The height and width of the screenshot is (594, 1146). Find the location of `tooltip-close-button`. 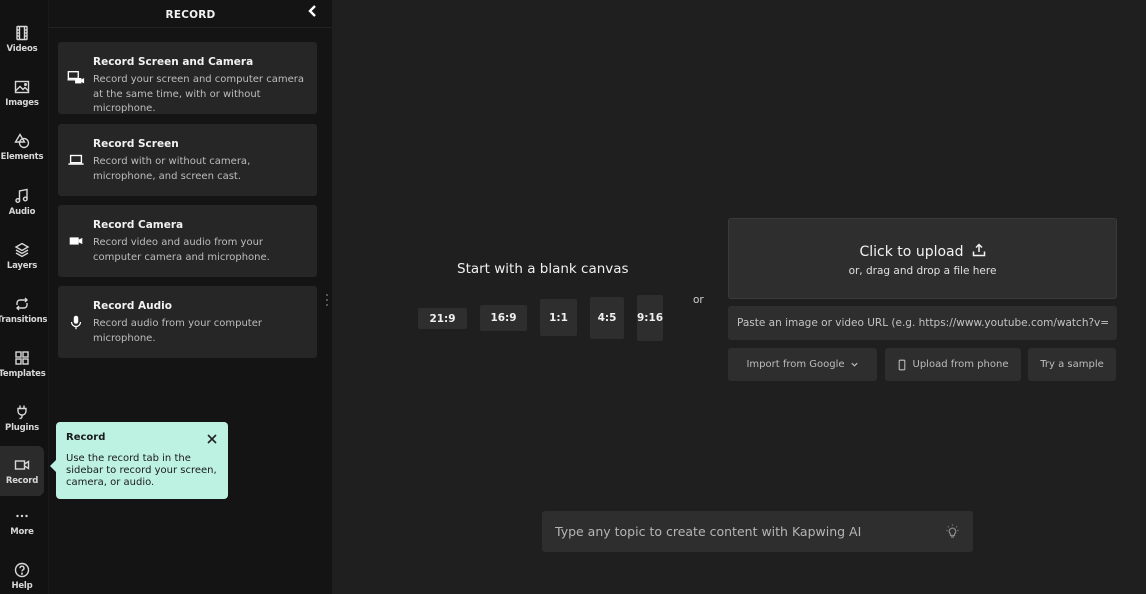

tooltip-close-button is located at coordinates (212, 437).